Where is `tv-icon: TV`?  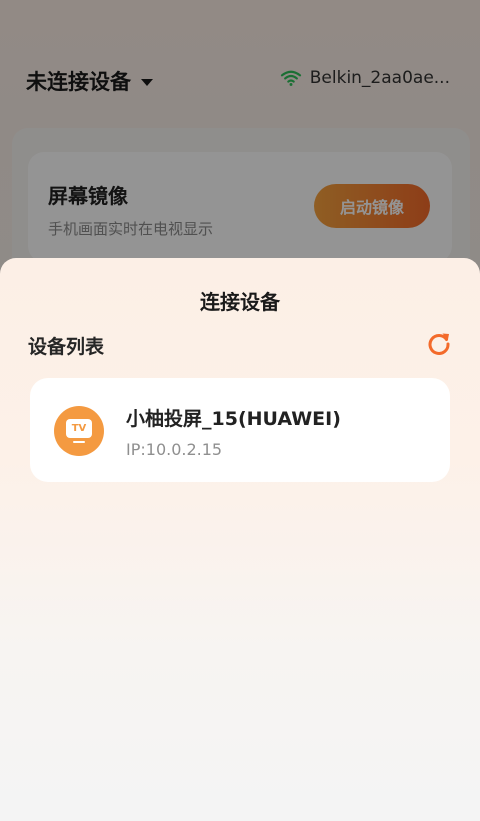
tv-icon: TV is located at coordinates (79, 431).